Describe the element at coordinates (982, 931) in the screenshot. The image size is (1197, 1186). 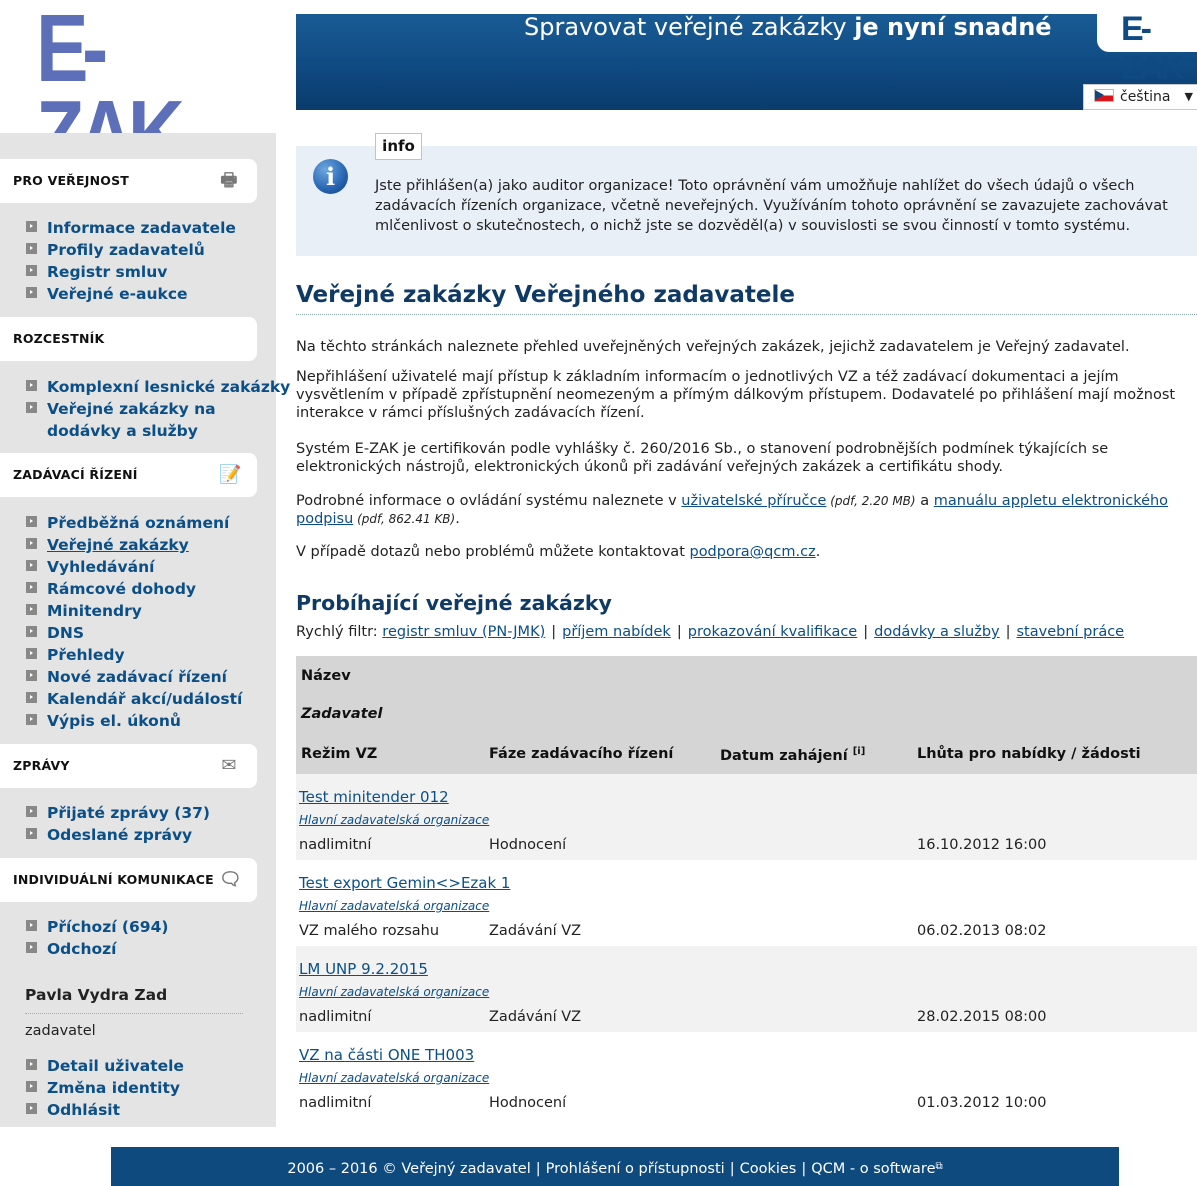
I see `contract-deadline: 06.02.2013 08:02` at that location.